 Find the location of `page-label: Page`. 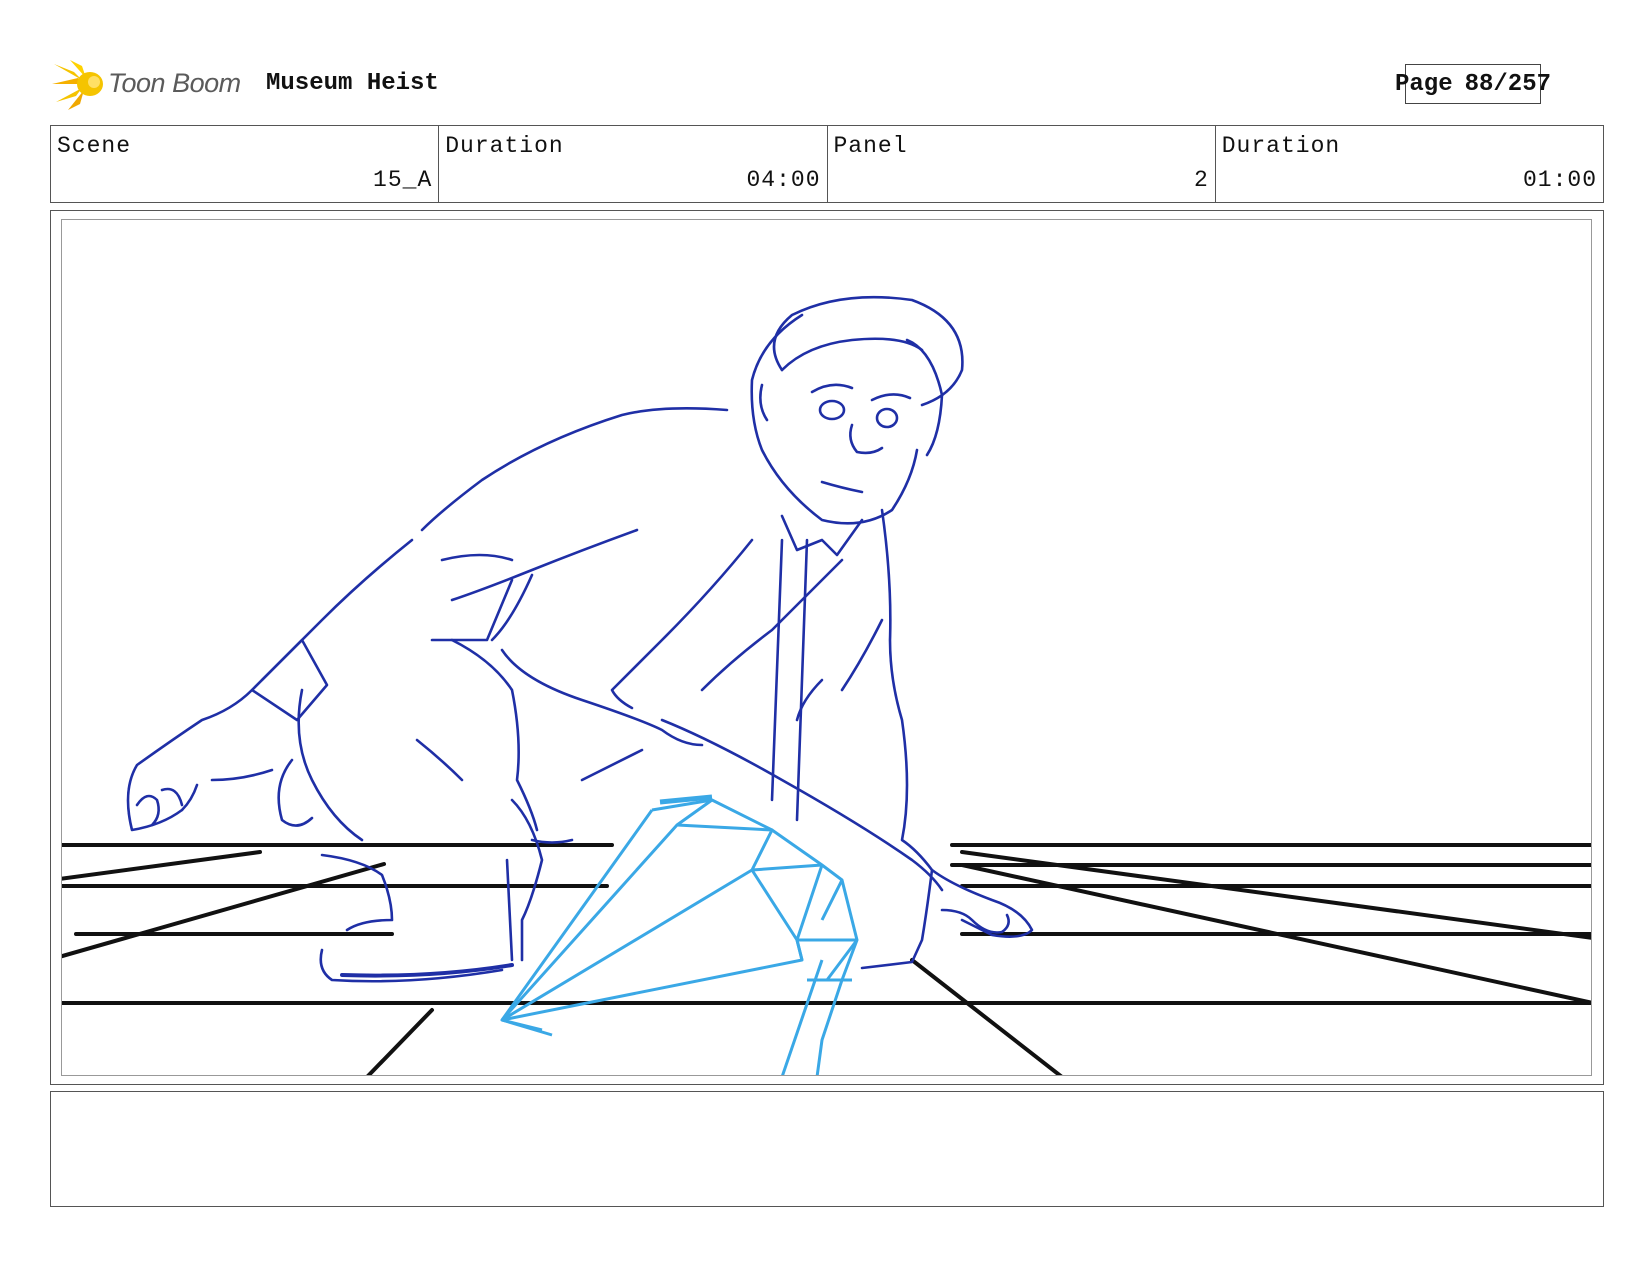

page-label: Page is located at coordinates (1423, 84).